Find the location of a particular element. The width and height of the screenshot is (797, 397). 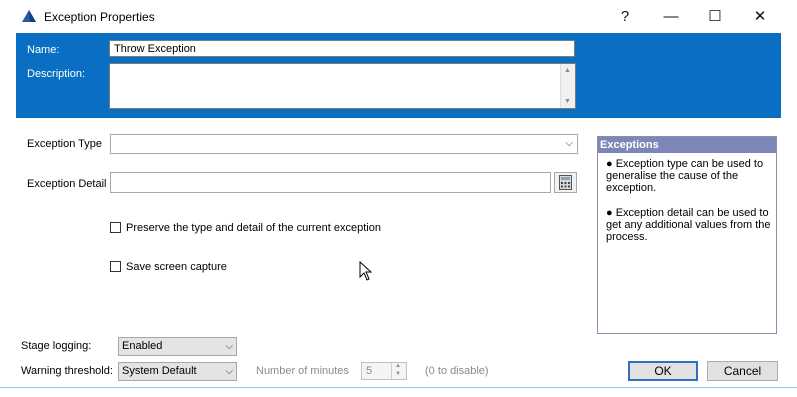

minutes-spin-buttons: ▲ ▼ is located at coordinates (397, 371).